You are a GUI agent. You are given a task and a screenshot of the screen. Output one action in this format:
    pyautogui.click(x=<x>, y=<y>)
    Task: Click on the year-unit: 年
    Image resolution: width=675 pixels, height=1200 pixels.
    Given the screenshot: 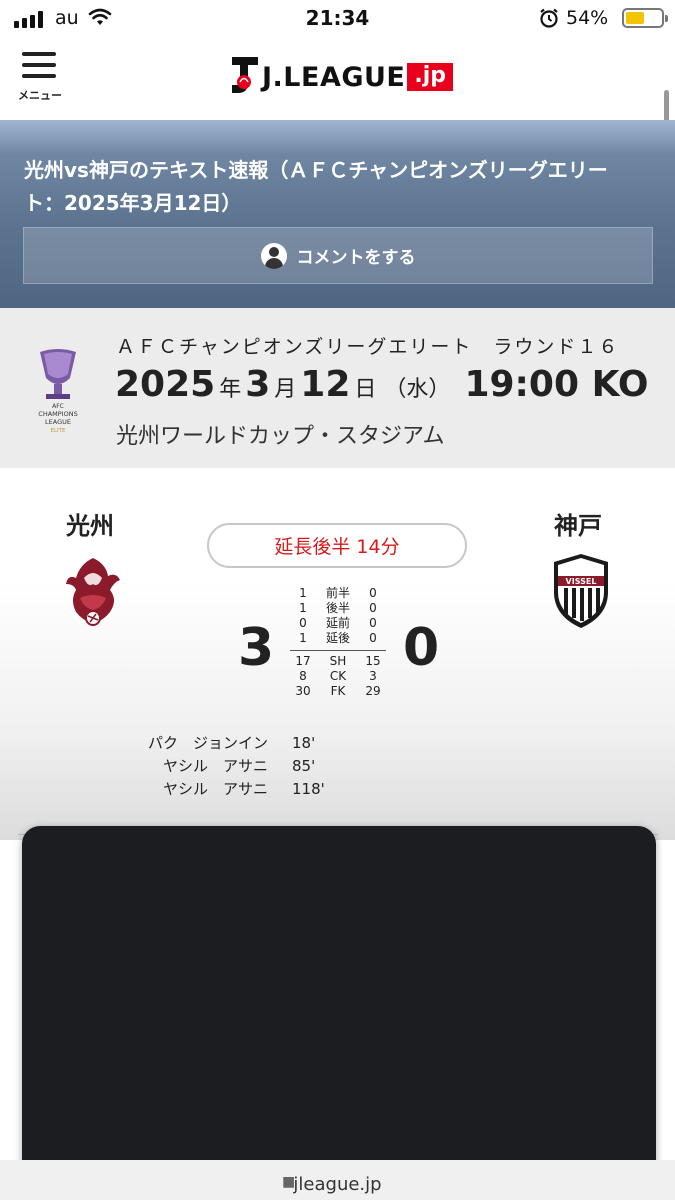 What is the action you would take?
    pyautogui.click(x=230, y=389)
    